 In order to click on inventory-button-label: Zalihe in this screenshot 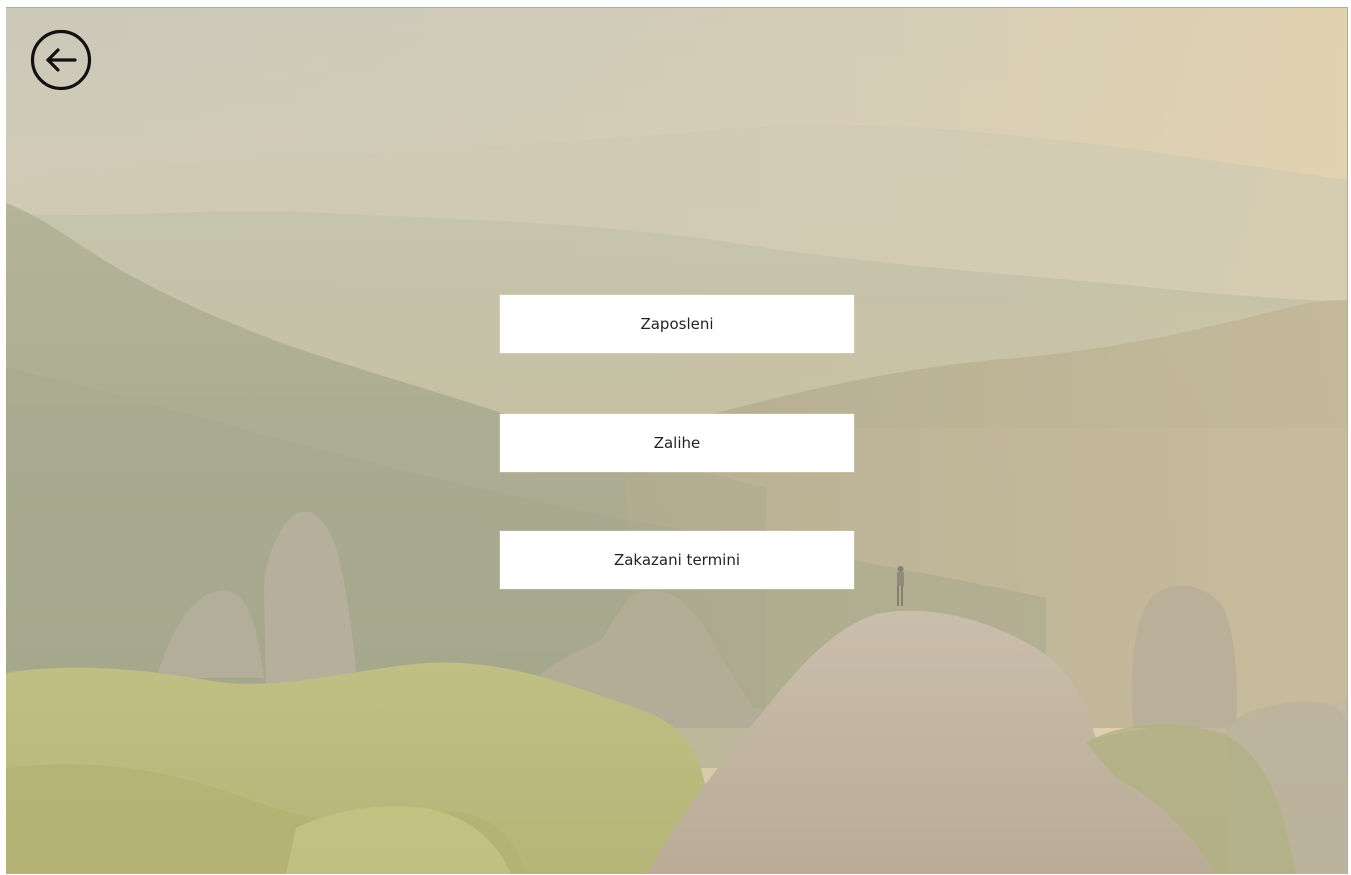, I will do `click(677, 443)`.